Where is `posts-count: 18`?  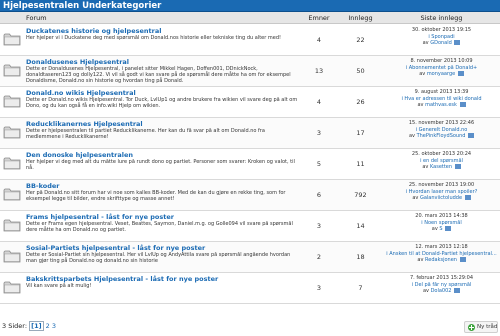
posts-count: 18 is located at coordinates (360, 257).